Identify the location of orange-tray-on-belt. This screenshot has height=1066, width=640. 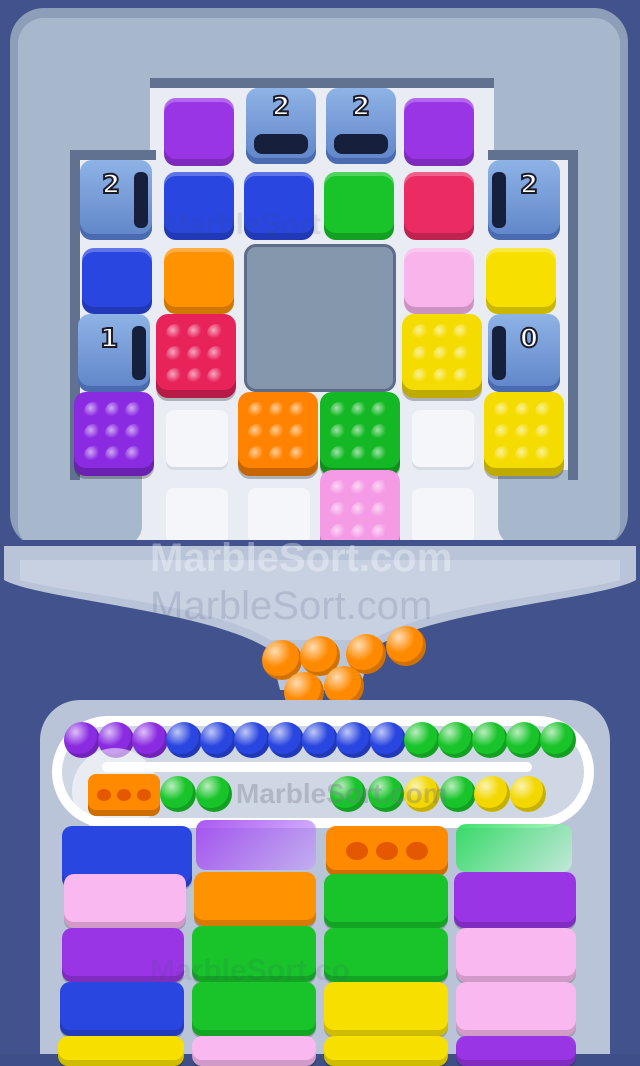
(124, 795).